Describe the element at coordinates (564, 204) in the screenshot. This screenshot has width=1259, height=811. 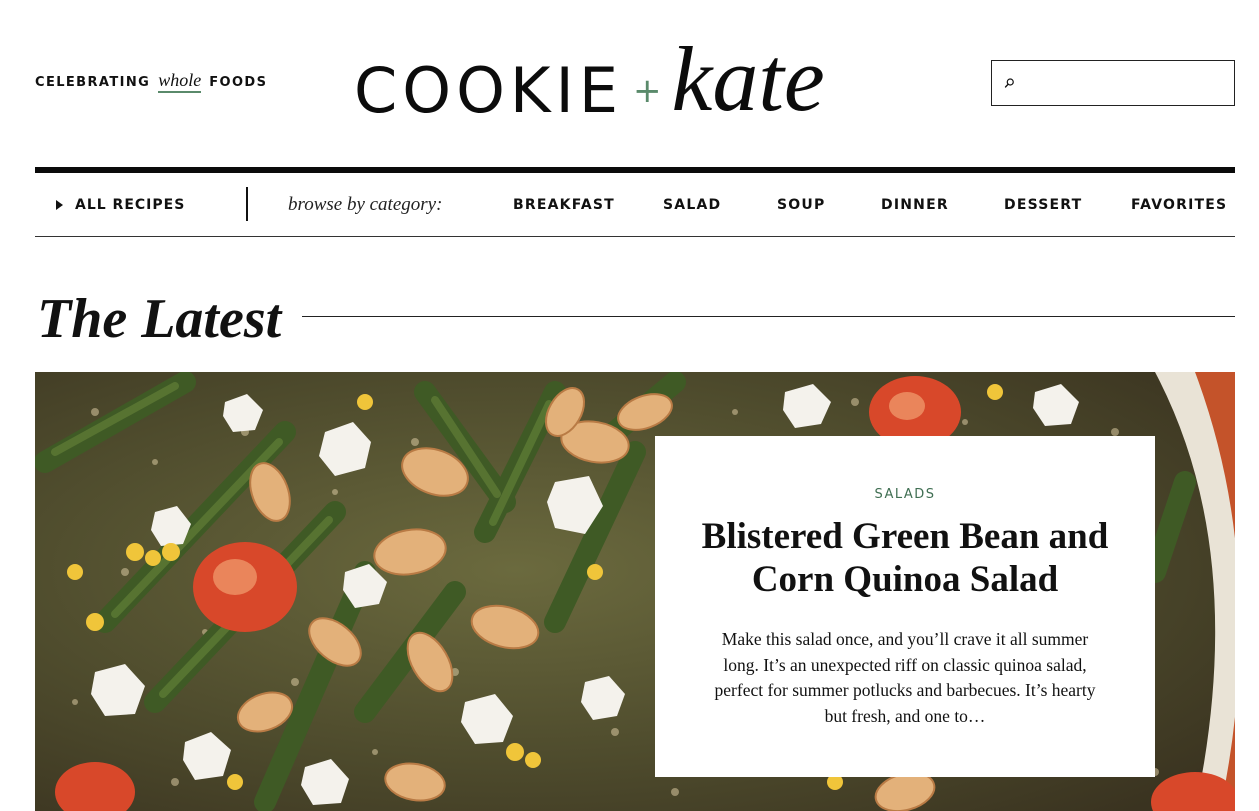
I see `nav-breakfast: BREAKFAST` at that location.